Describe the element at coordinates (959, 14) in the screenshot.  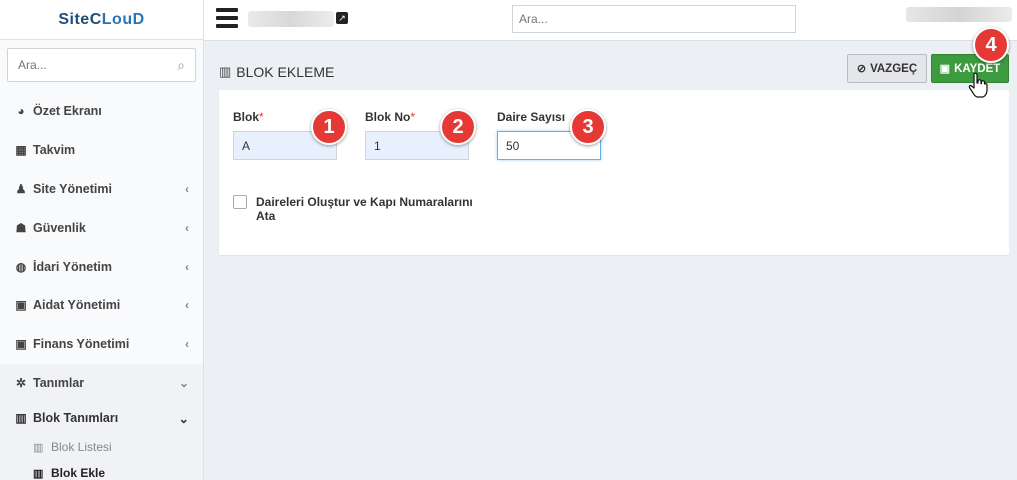
I see `blurred-user-name` at that location.